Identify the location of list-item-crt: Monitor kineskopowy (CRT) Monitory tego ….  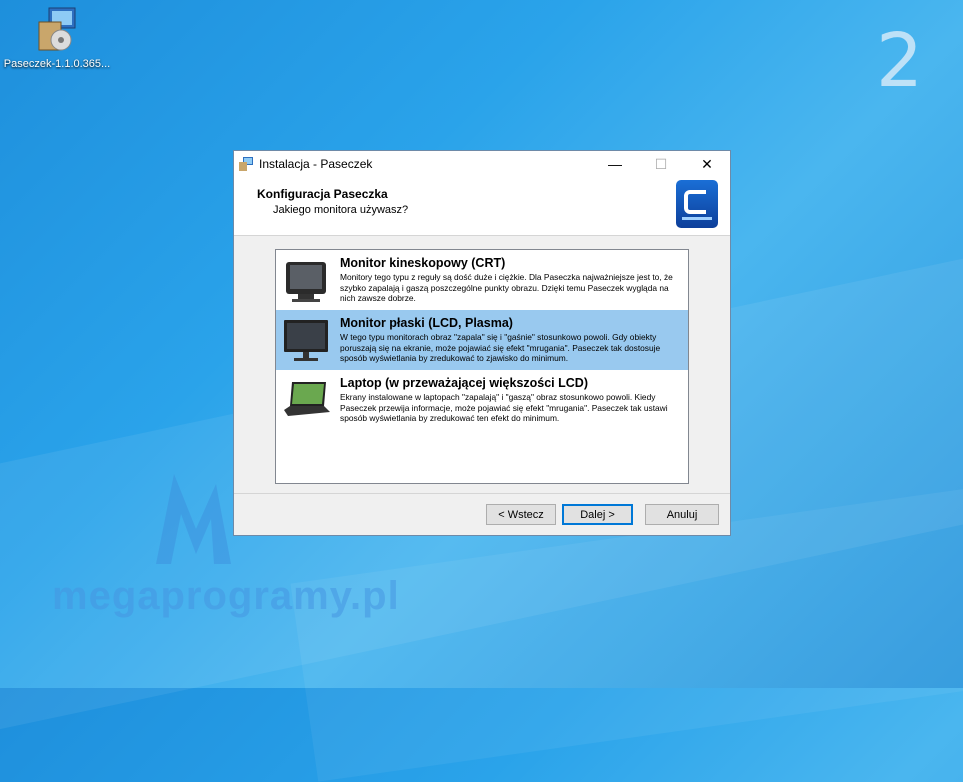
(482, 280).